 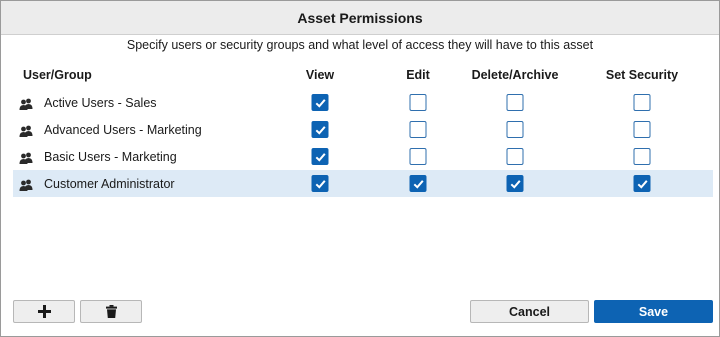 What do you see at coordinates (110, 156) in the screenshot?
I see `user-group-name: Basic Users - Marketing` at bounding box center [110, 156].